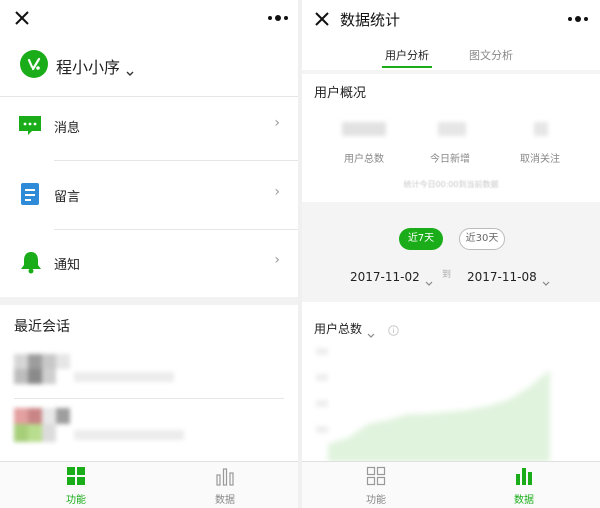  Describe the element at coordinates (385, 277) in the screenshot. I see `start-date: 2017-11-02` at that location.